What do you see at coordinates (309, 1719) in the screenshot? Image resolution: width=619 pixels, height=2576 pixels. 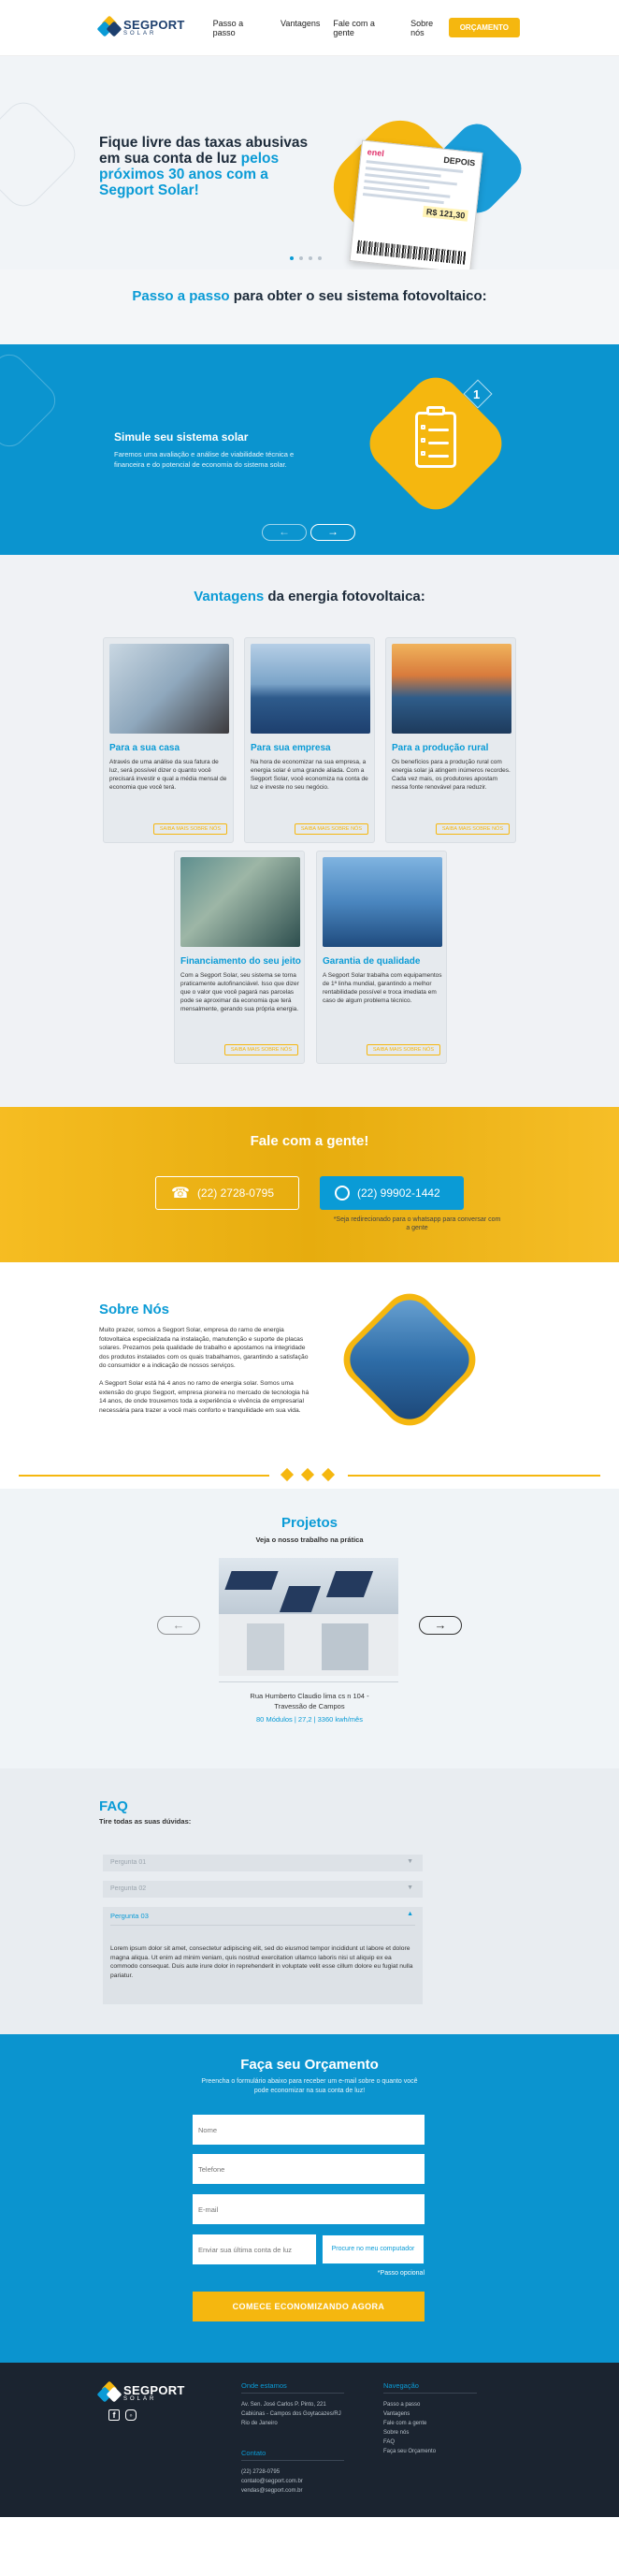 I see `project-meta: 80 Módulos | 27,2 | 3360 kwh/mês` at bounding box center [309, 1719].